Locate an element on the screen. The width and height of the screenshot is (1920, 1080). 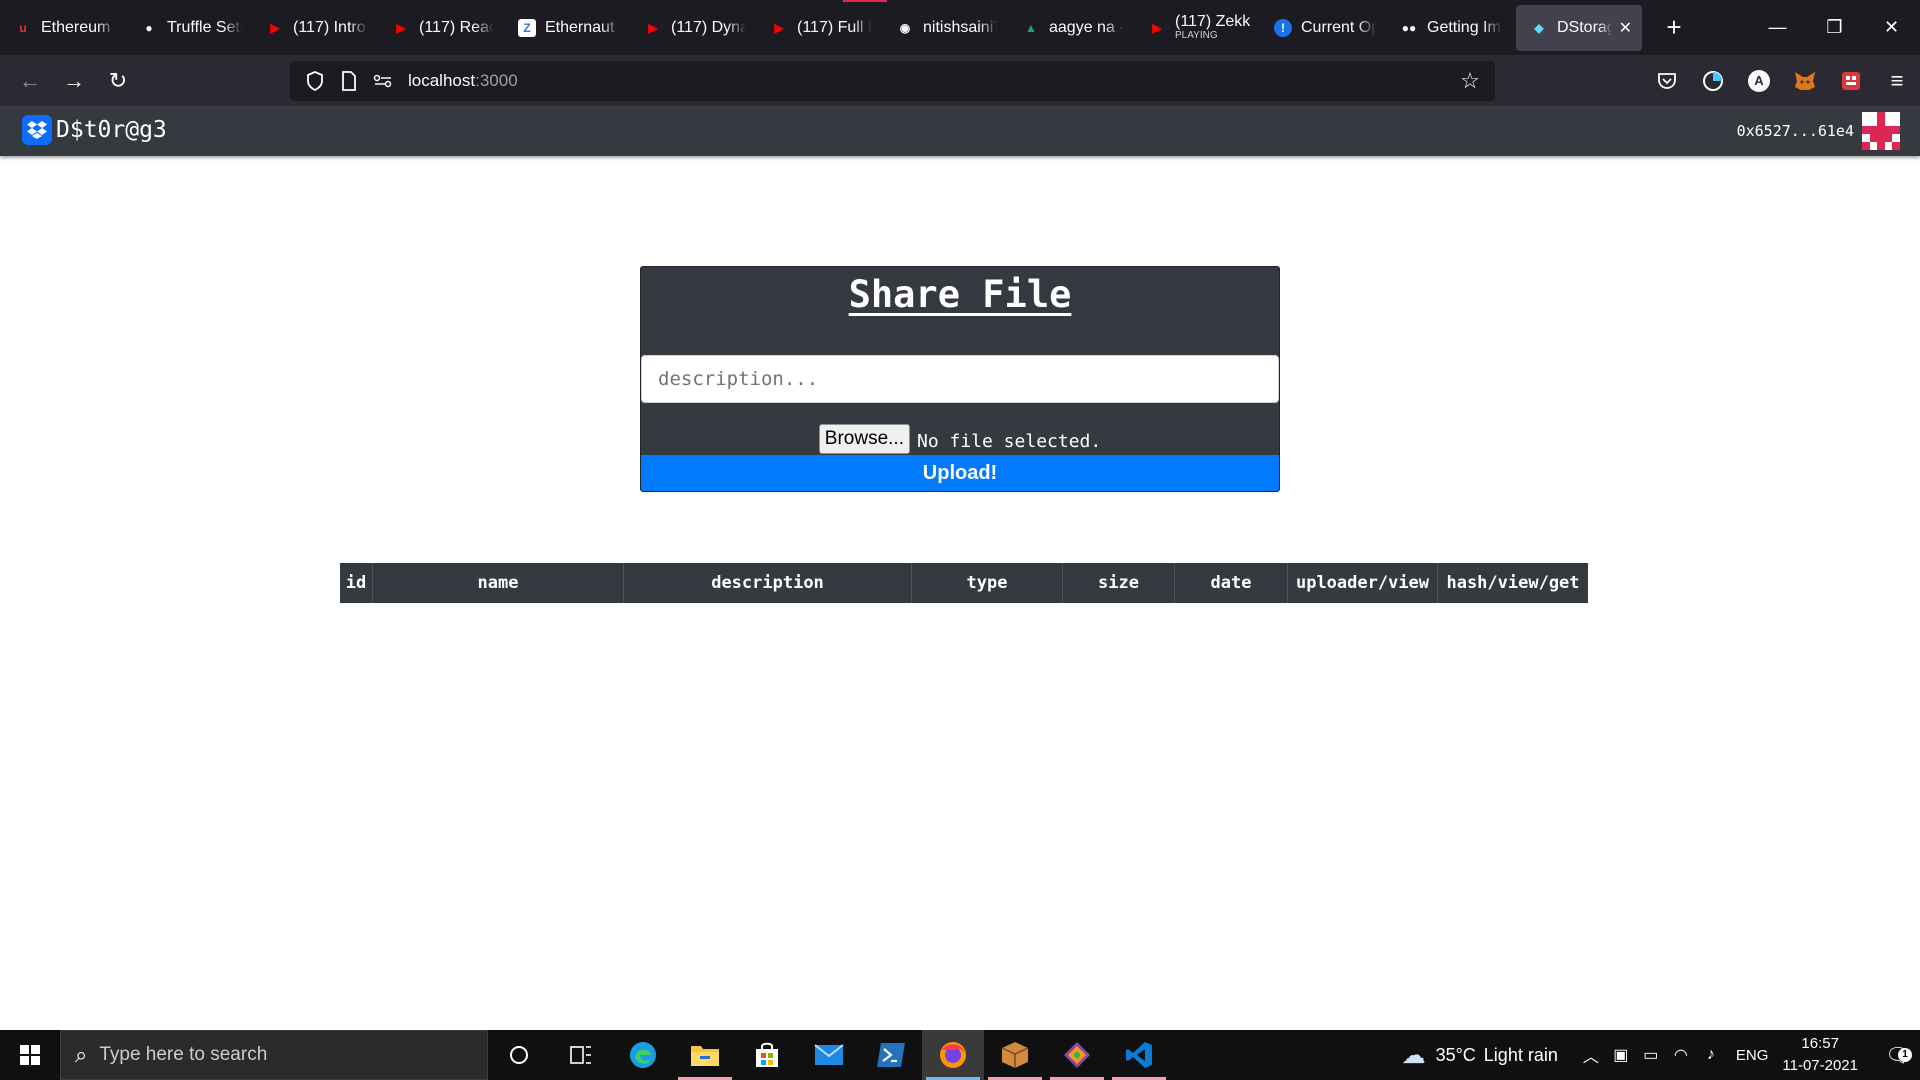
notification-count: 1 is located at coordinates (1905, 1054).